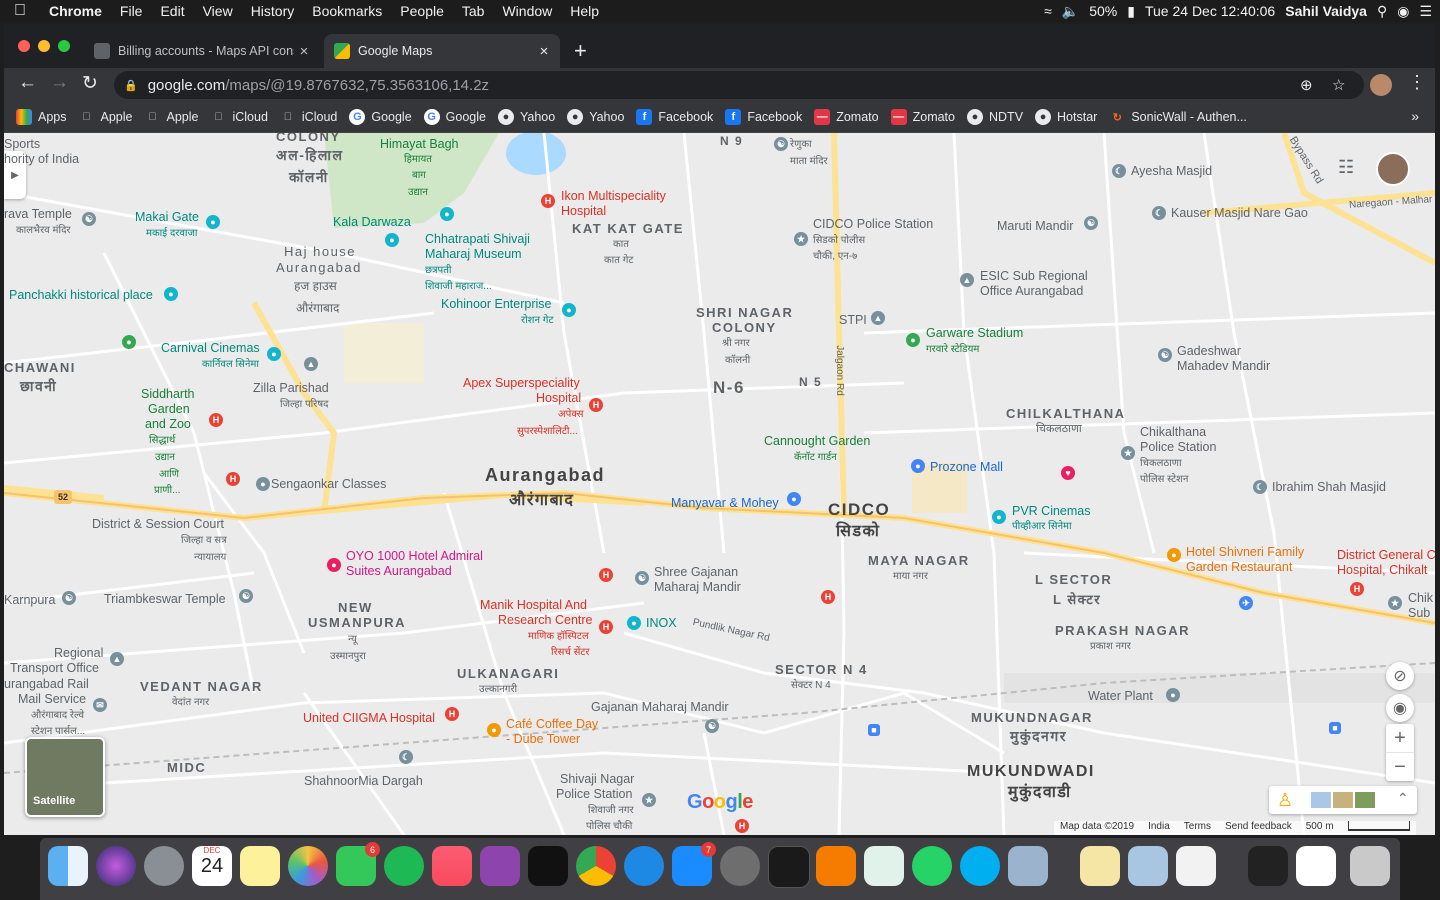 The width and height of the screenshot is (1440, 900). Describe the element at coordinates (477, 239) in the screenshot. I see `map-label: Chhatrapati Shivaji` at that location.